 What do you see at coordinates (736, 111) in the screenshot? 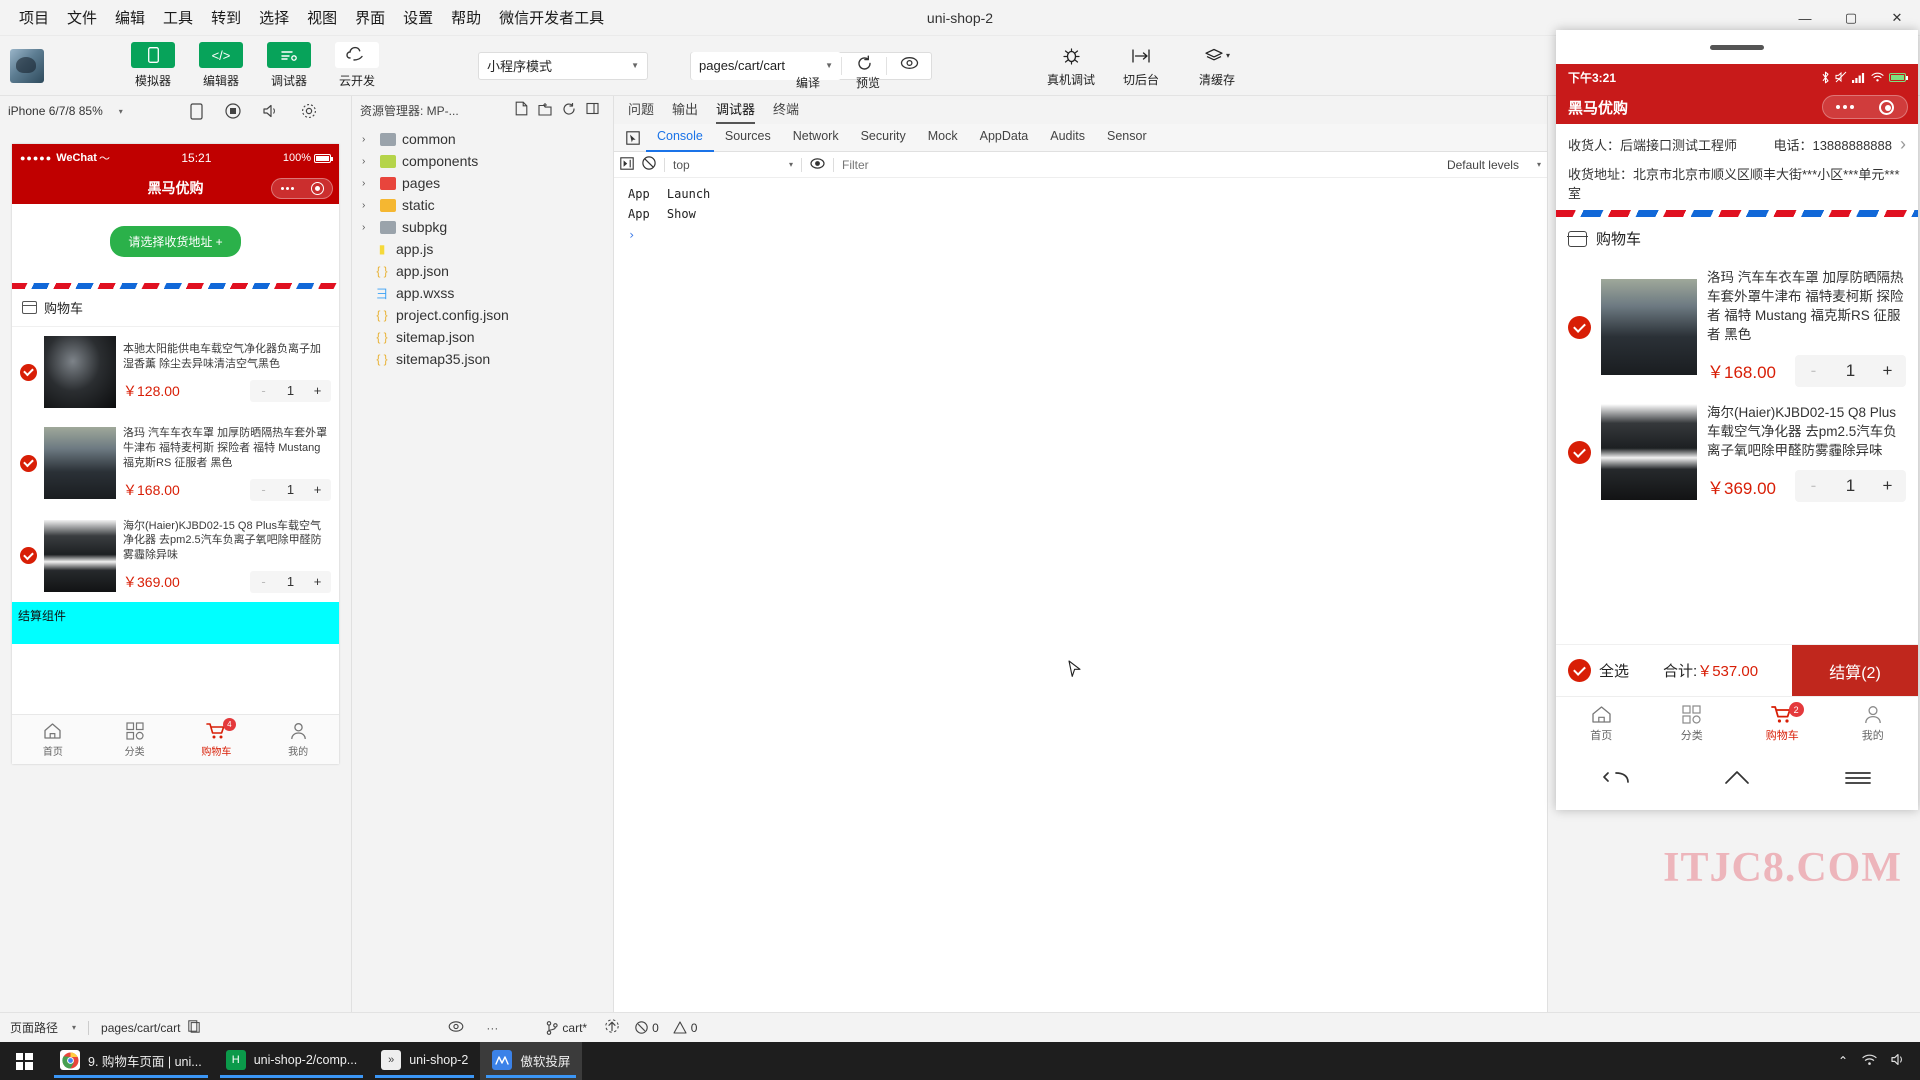
I see `panel-tab-debugger: 调试器` at bounding box center [736, 111].